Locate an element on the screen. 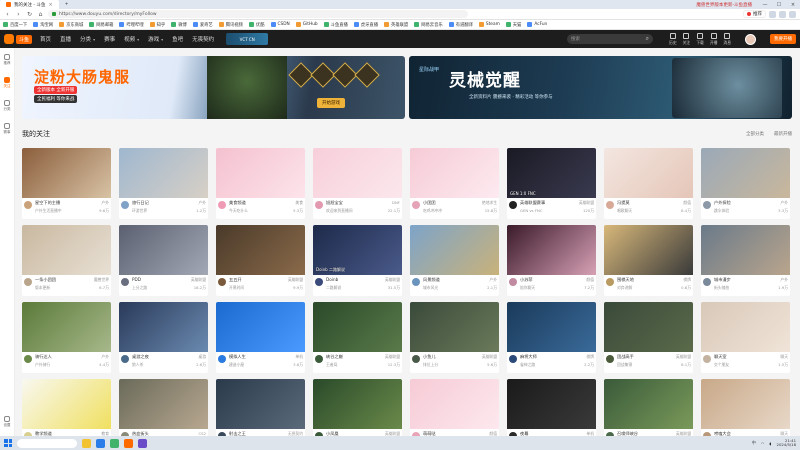 This screenshot has width=800, height=450. minimize-icon: — is located at coordinates (765, 4).